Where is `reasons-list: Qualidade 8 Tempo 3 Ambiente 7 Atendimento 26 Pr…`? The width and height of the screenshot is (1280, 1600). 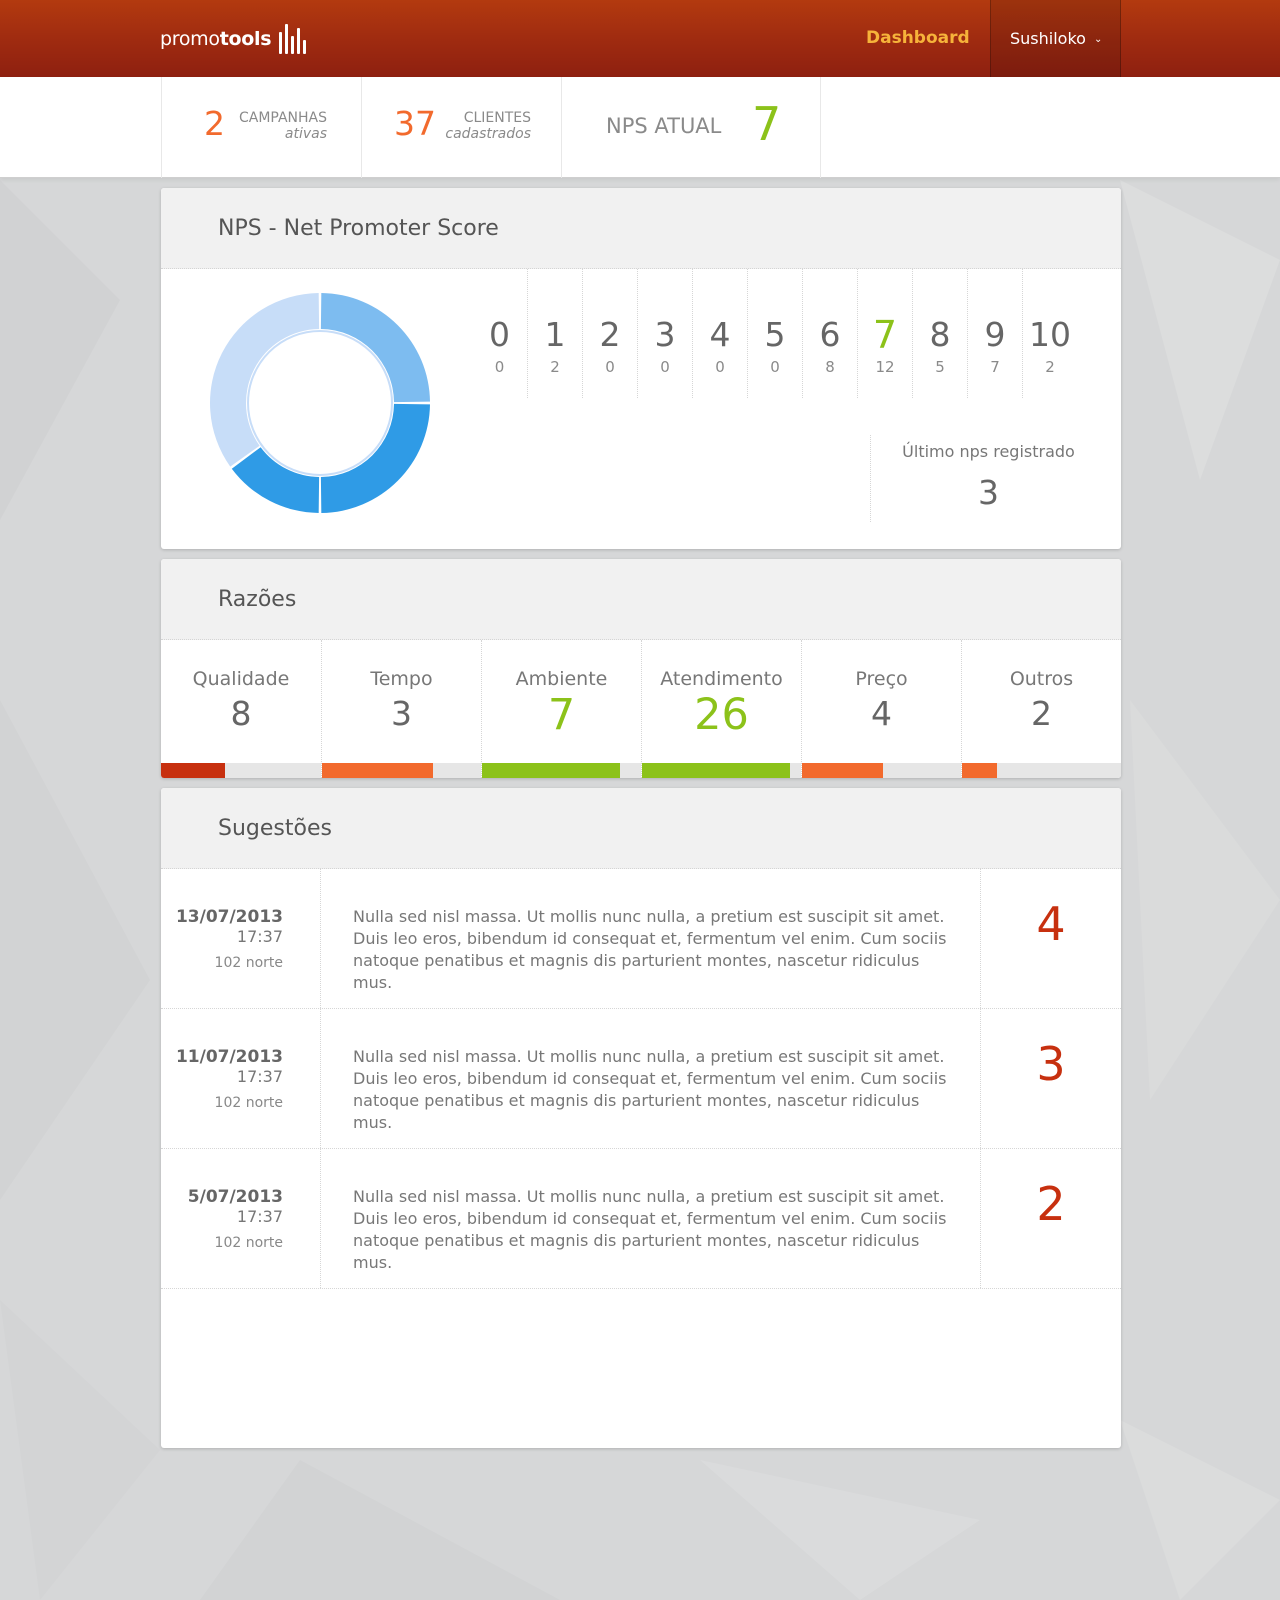 reasons-list: Qualidade 8 Tempo 3 Ambiente 7 Atendimento 26 Pr… is located at coordinates (641, 709).